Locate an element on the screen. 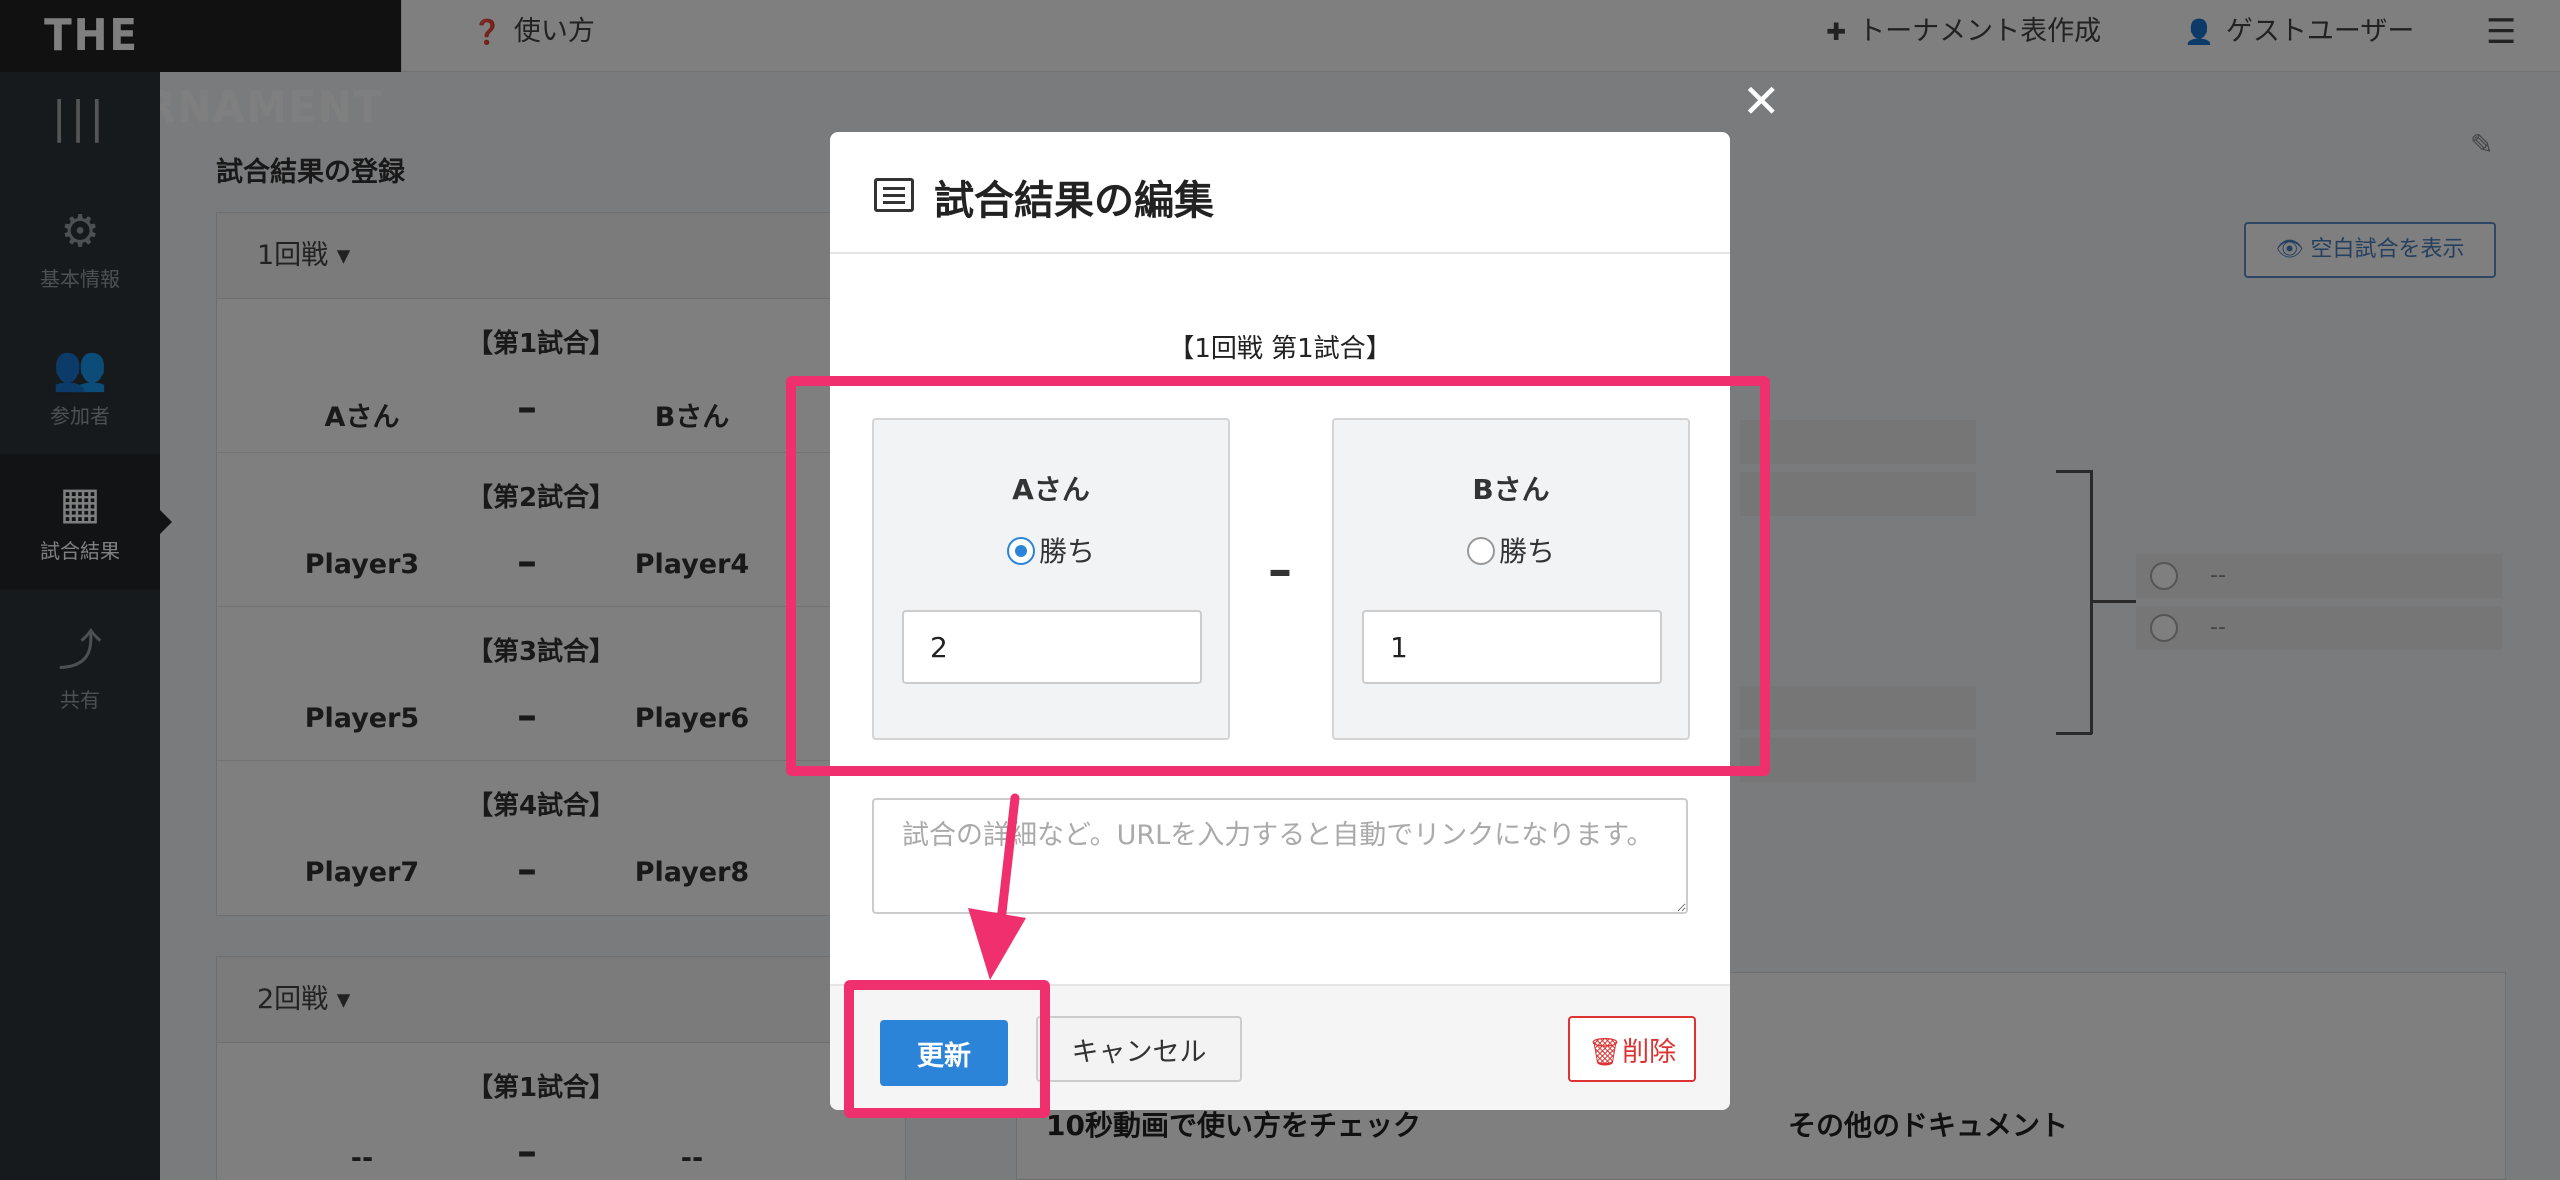  cancel-button: キャンセル is located at coordinates (1139, 1049).